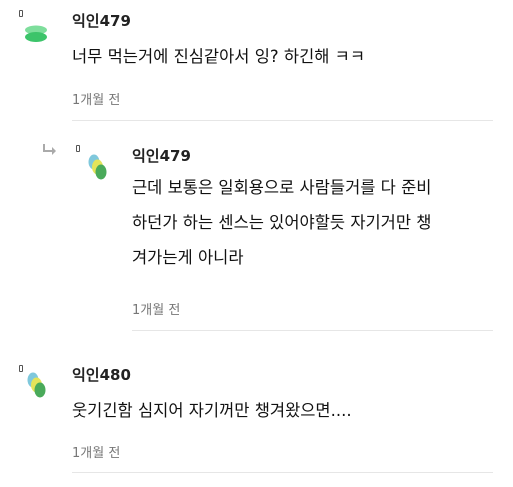  What do you see at coordinates (49, 149) in the screenshot?
I see `reply-arrow-icon` at bounding box center [49, 149].